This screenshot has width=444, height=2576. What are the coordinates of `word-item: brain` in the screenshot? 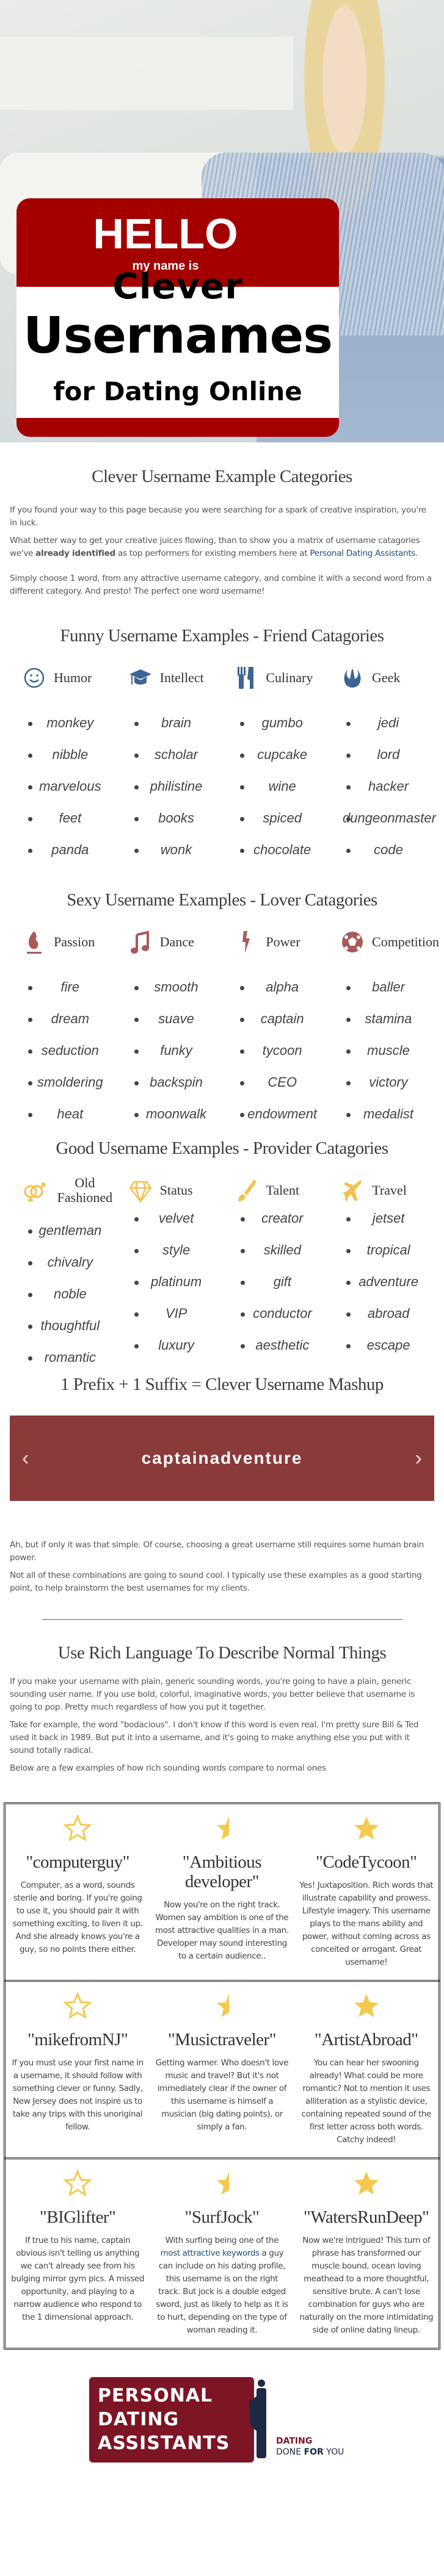 It's located at (169, 723).